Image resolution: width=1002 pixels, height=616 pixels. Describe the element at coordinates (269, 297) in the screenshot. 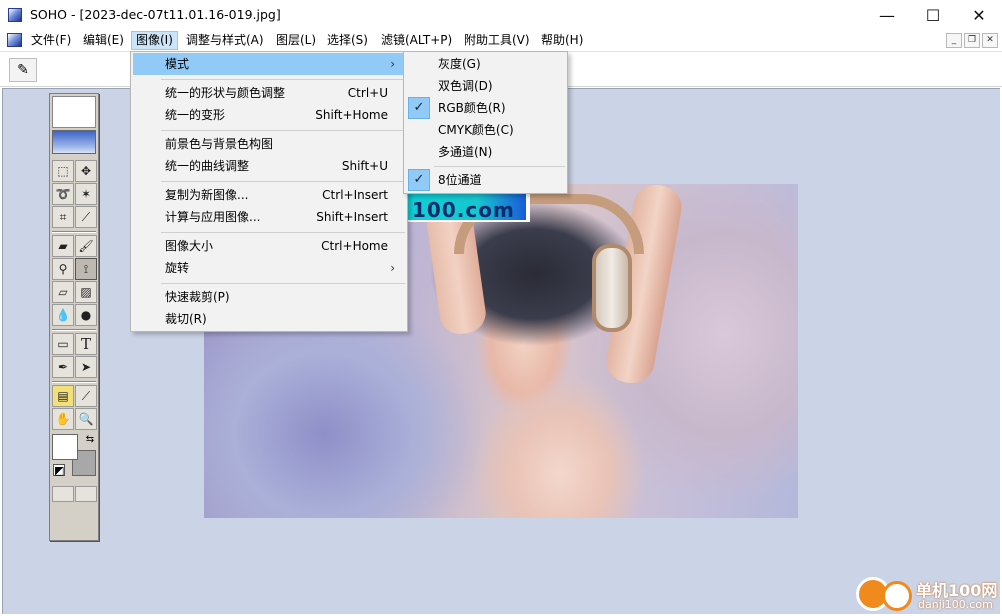

I see `menu-item-quick-crop: 快速裁剪(P)` at that location.